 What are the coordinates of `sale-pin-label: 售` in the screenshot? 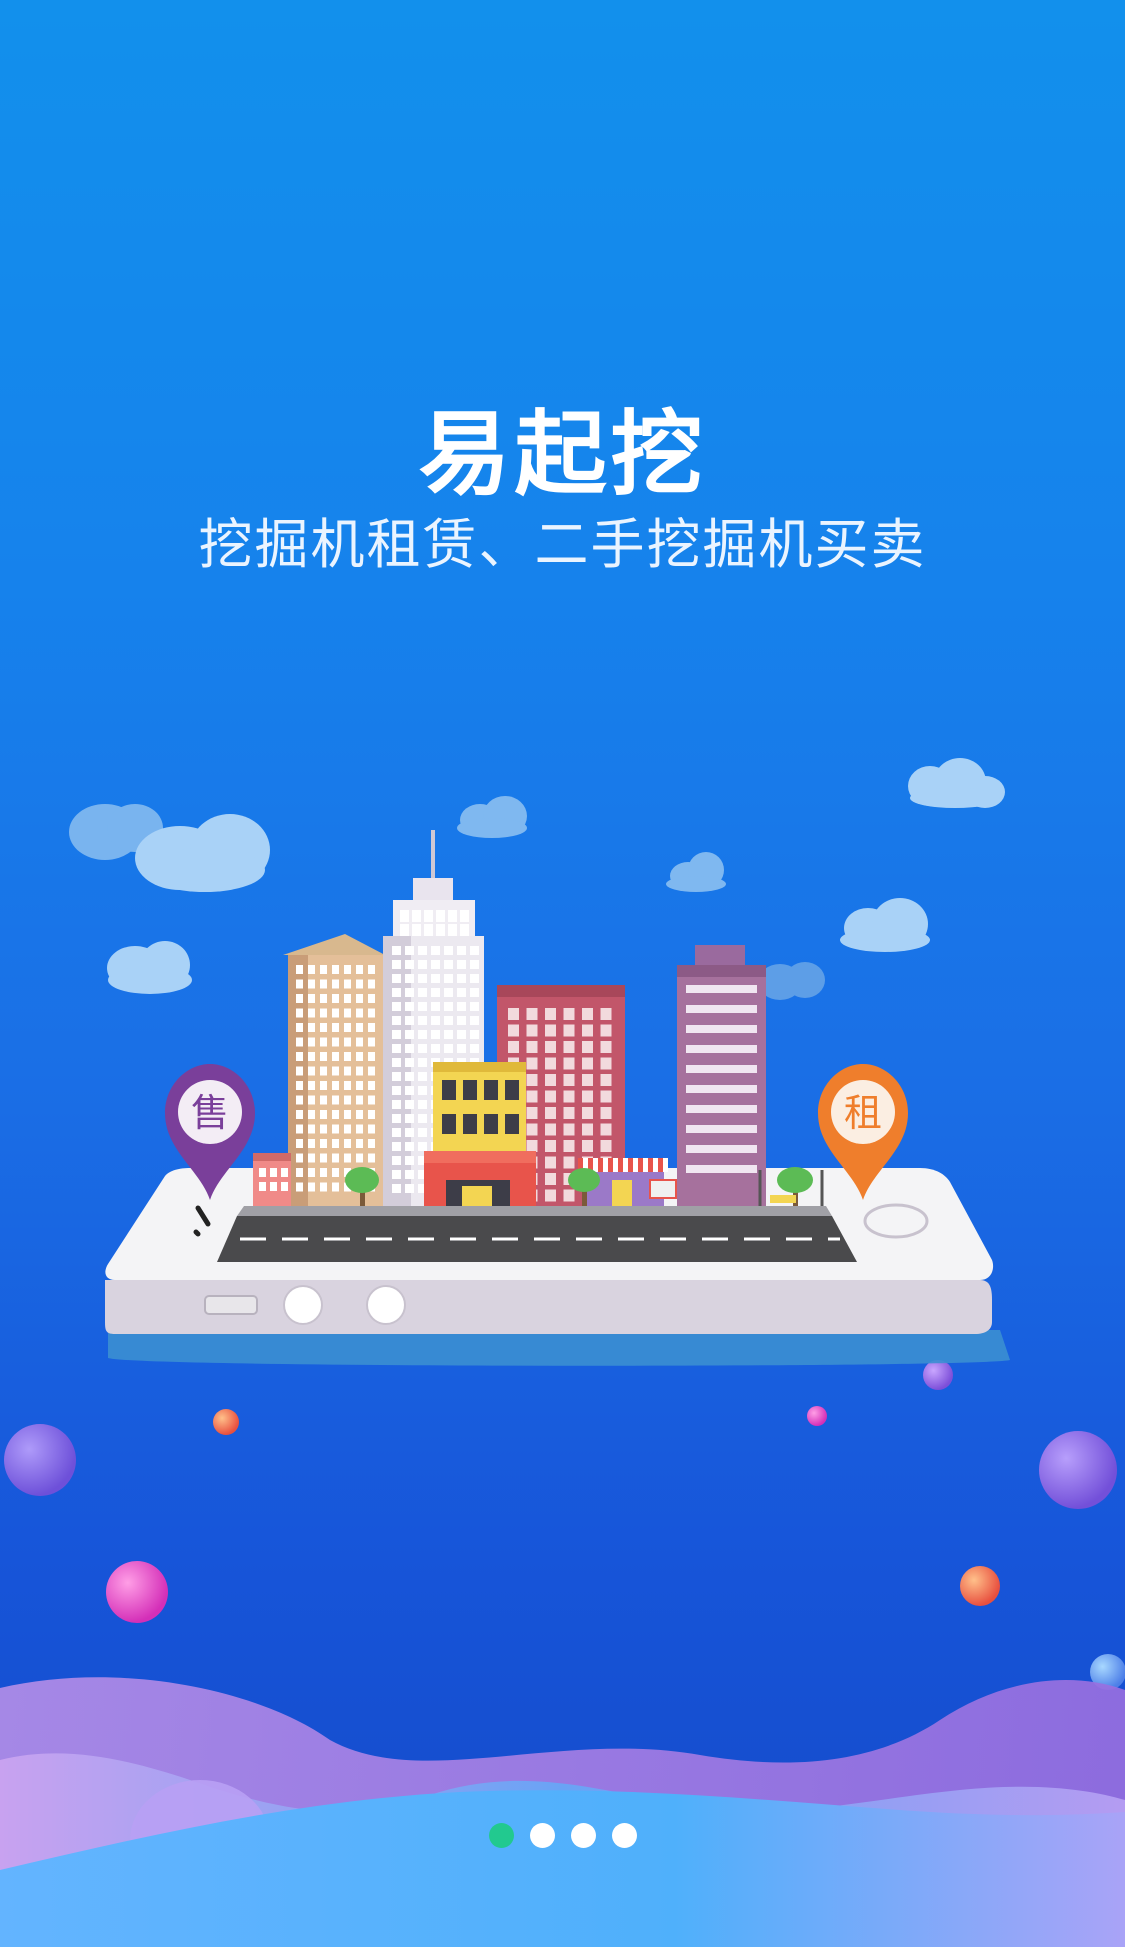 It's located at (210, 1113).